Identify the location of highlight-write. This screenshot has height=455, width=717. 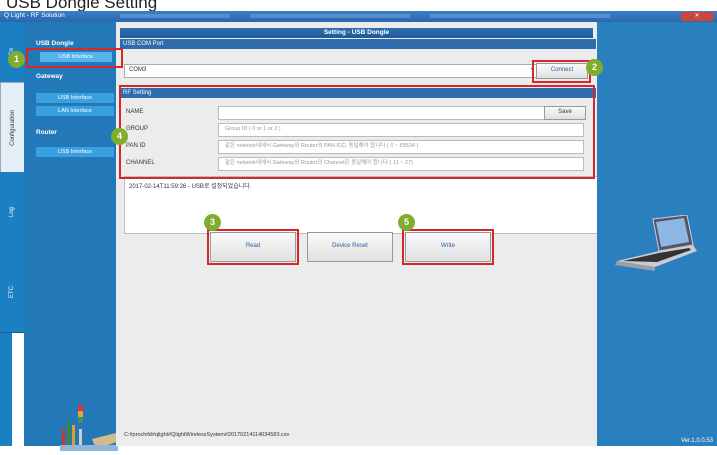
(448, 247).